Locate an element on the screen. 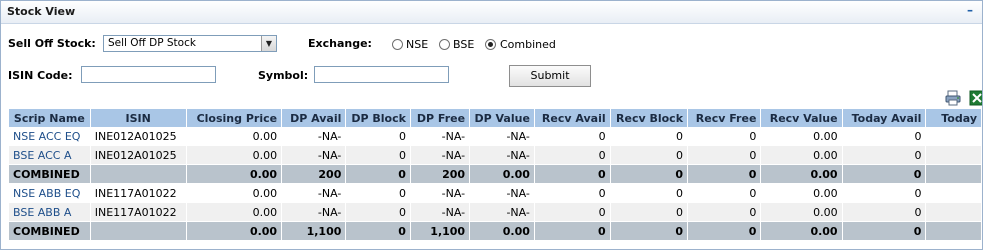 This screenshot has height=250, width=983. column-header: Scrip Name is located at coordinates (50, 118).